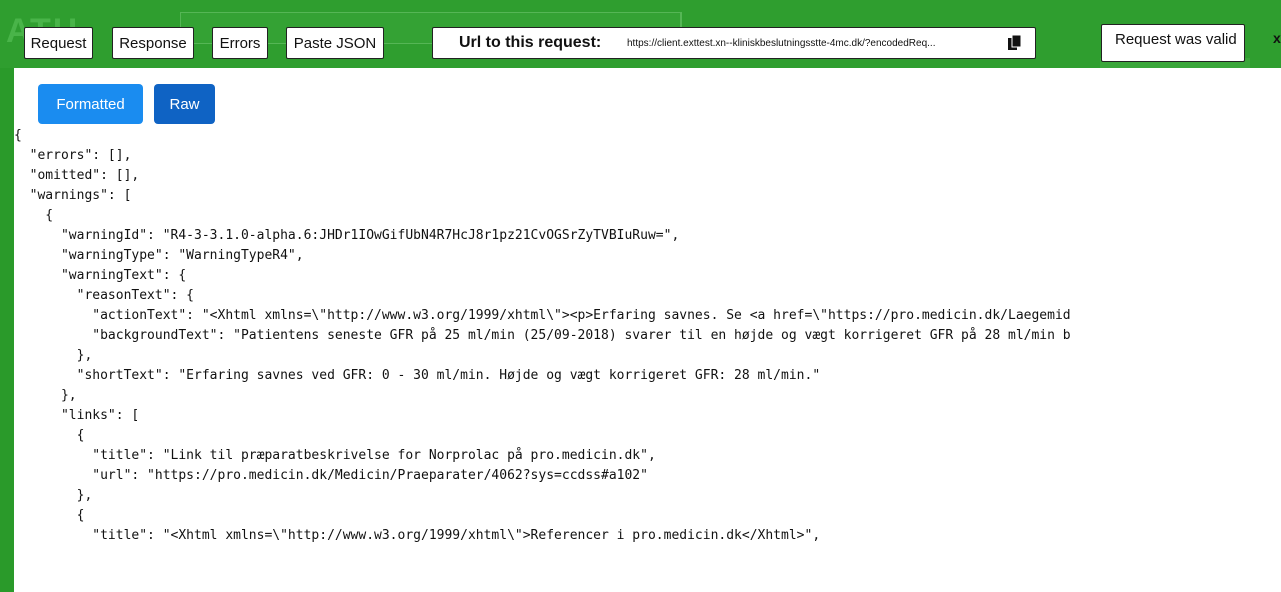 This screenshot has width=1281, height=592. Describe the element at coordinates (335, 43) in the screenshot. I see `paste-json-button: Paste JSON` at that location.